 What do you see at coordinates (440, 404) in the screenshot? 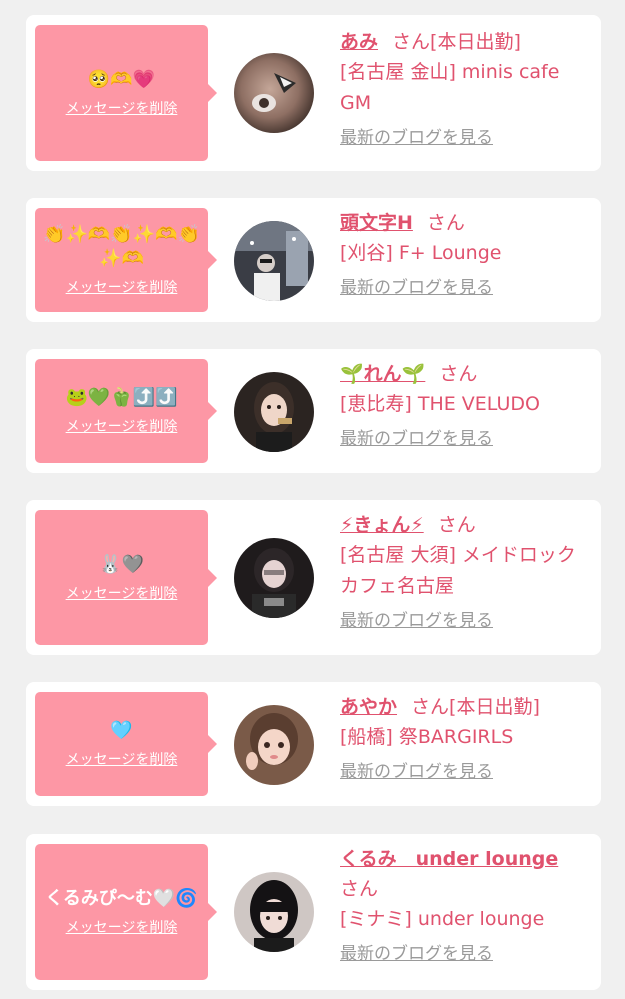
I see `shop-text: [恵比寿] THE VELUDO` at bounding box center [440, 404].